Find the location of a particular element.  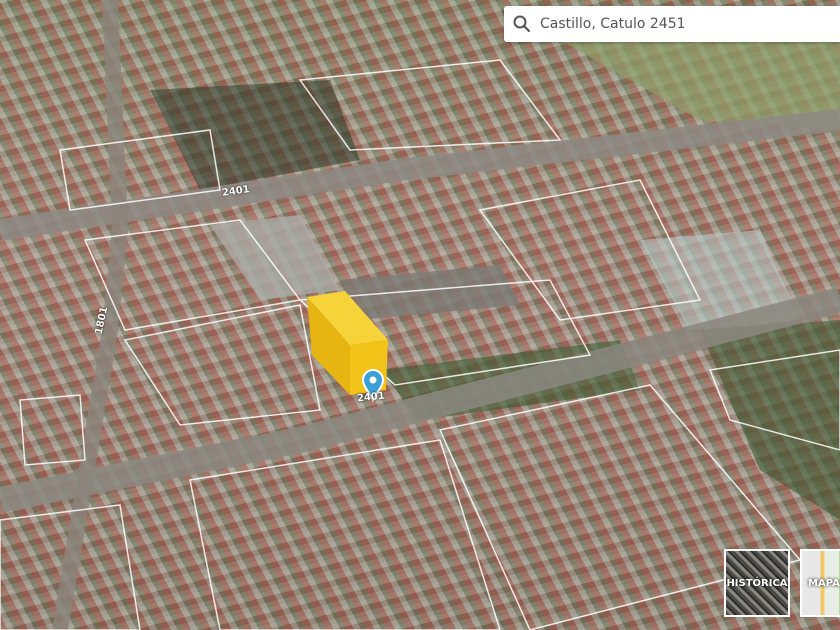

layer-label: MAPA is located at coordinates (824, 583).